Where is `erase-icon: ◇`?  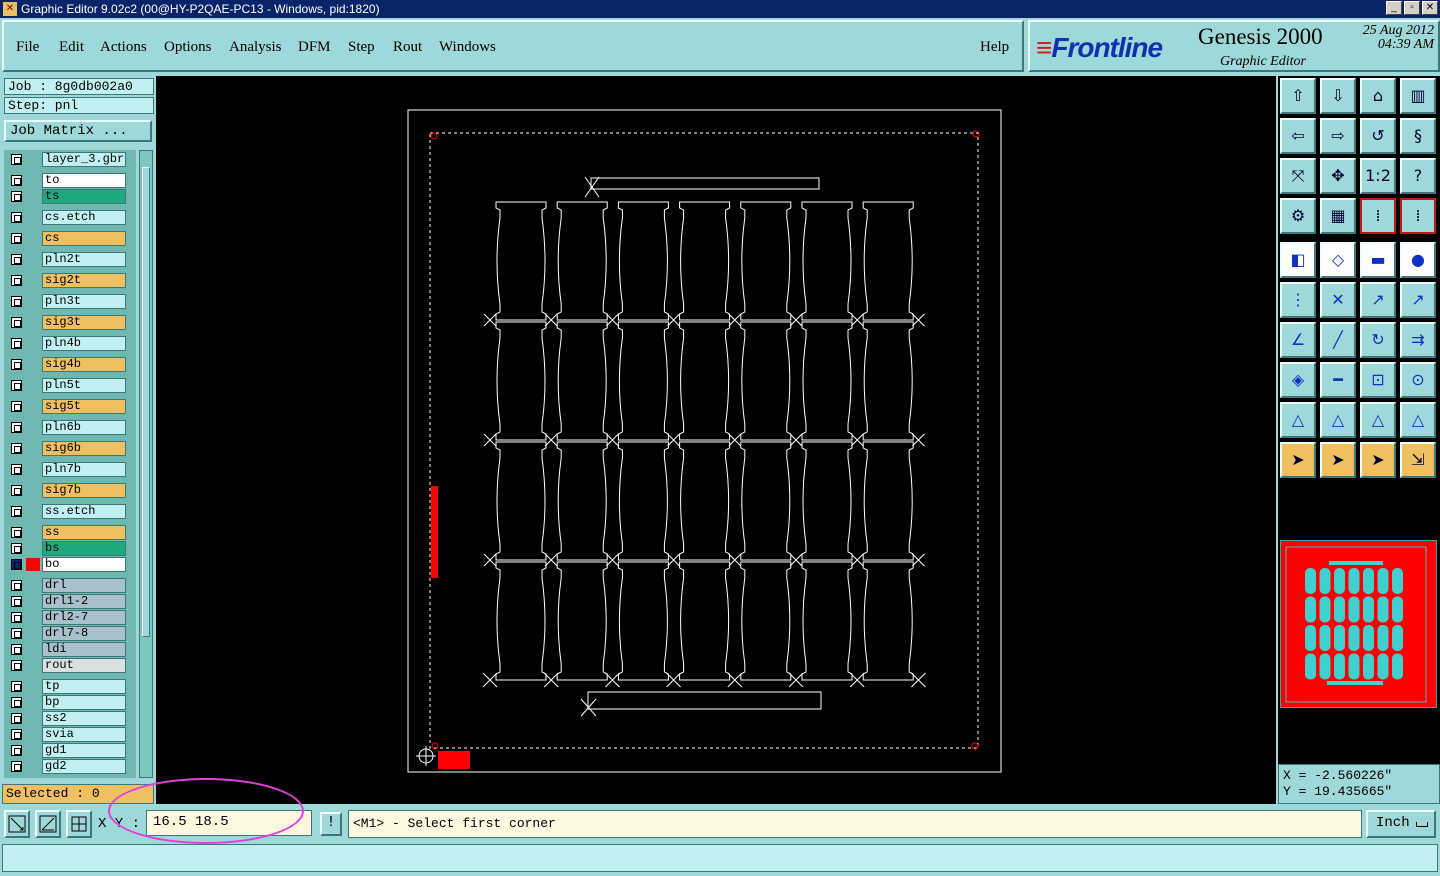
erase-icon: ◇ is located at coordinates (1338, 260).